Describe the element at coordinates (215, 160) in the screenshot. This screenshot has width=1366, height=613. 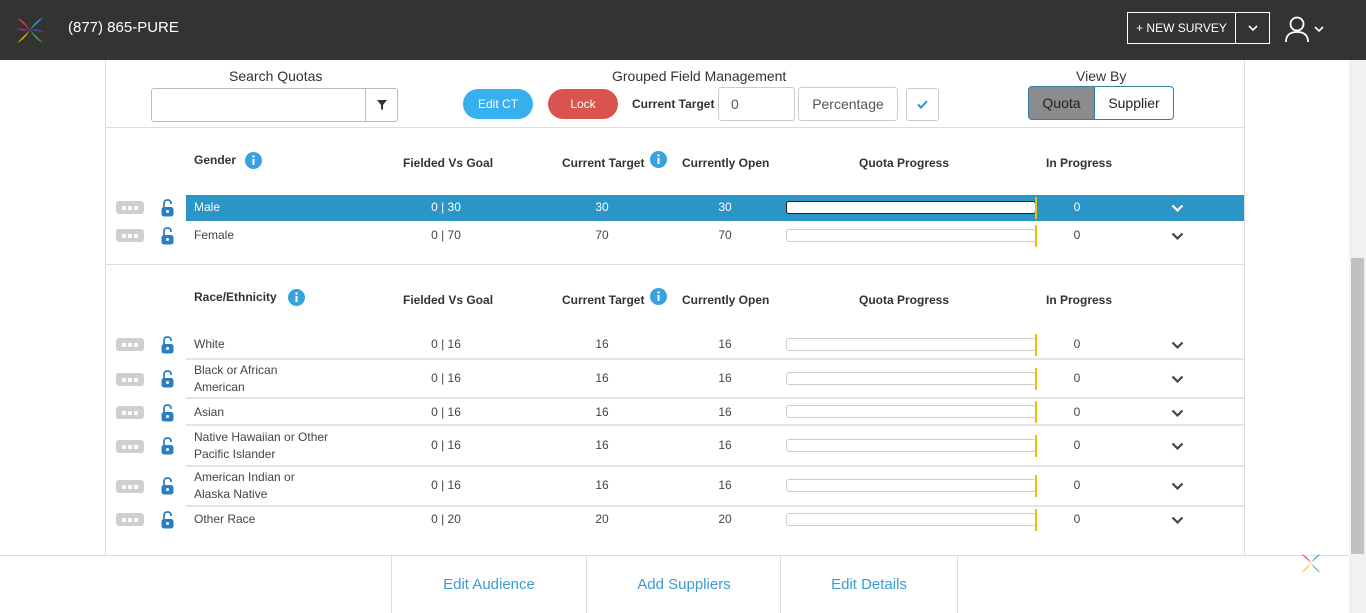
I see `group-title-gender: Gender` at that location.